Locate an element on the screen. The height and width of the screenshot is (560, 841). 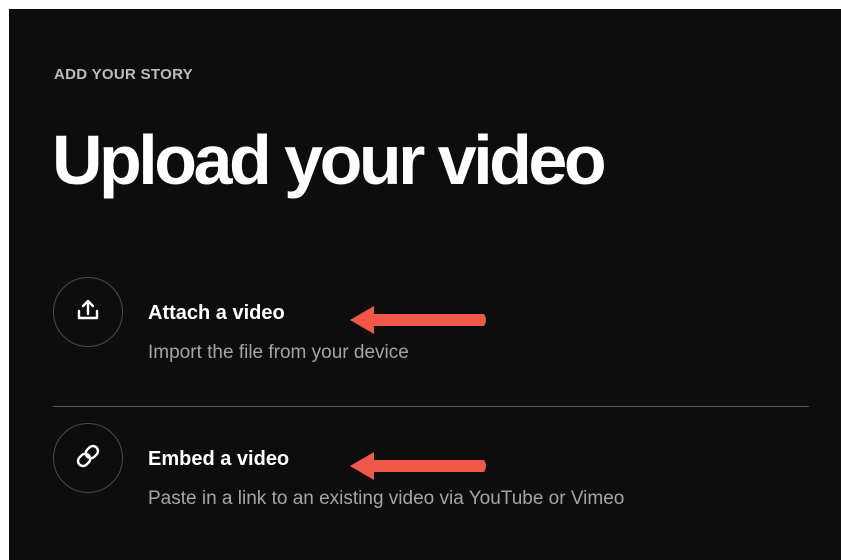
upload-icon is located at coordinates (88, 312).